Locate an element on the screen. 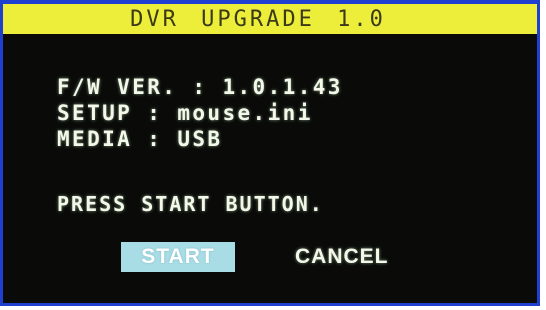  firmware-version-line: F/W VER. : 1.0.1.43 is located at coordinates (200, 87).